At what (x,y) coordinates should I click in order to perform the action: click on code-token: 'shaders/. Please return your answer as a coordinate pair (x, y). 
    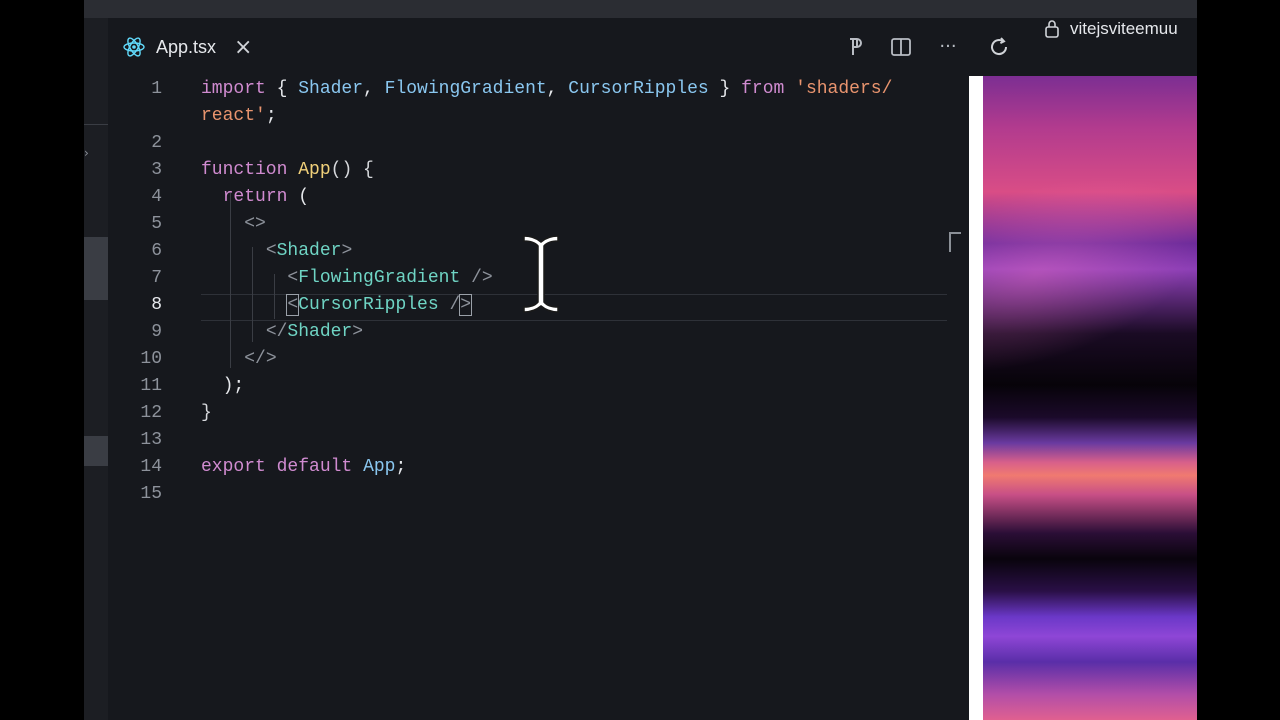
    Looking at the image, I should click on (844, 89).